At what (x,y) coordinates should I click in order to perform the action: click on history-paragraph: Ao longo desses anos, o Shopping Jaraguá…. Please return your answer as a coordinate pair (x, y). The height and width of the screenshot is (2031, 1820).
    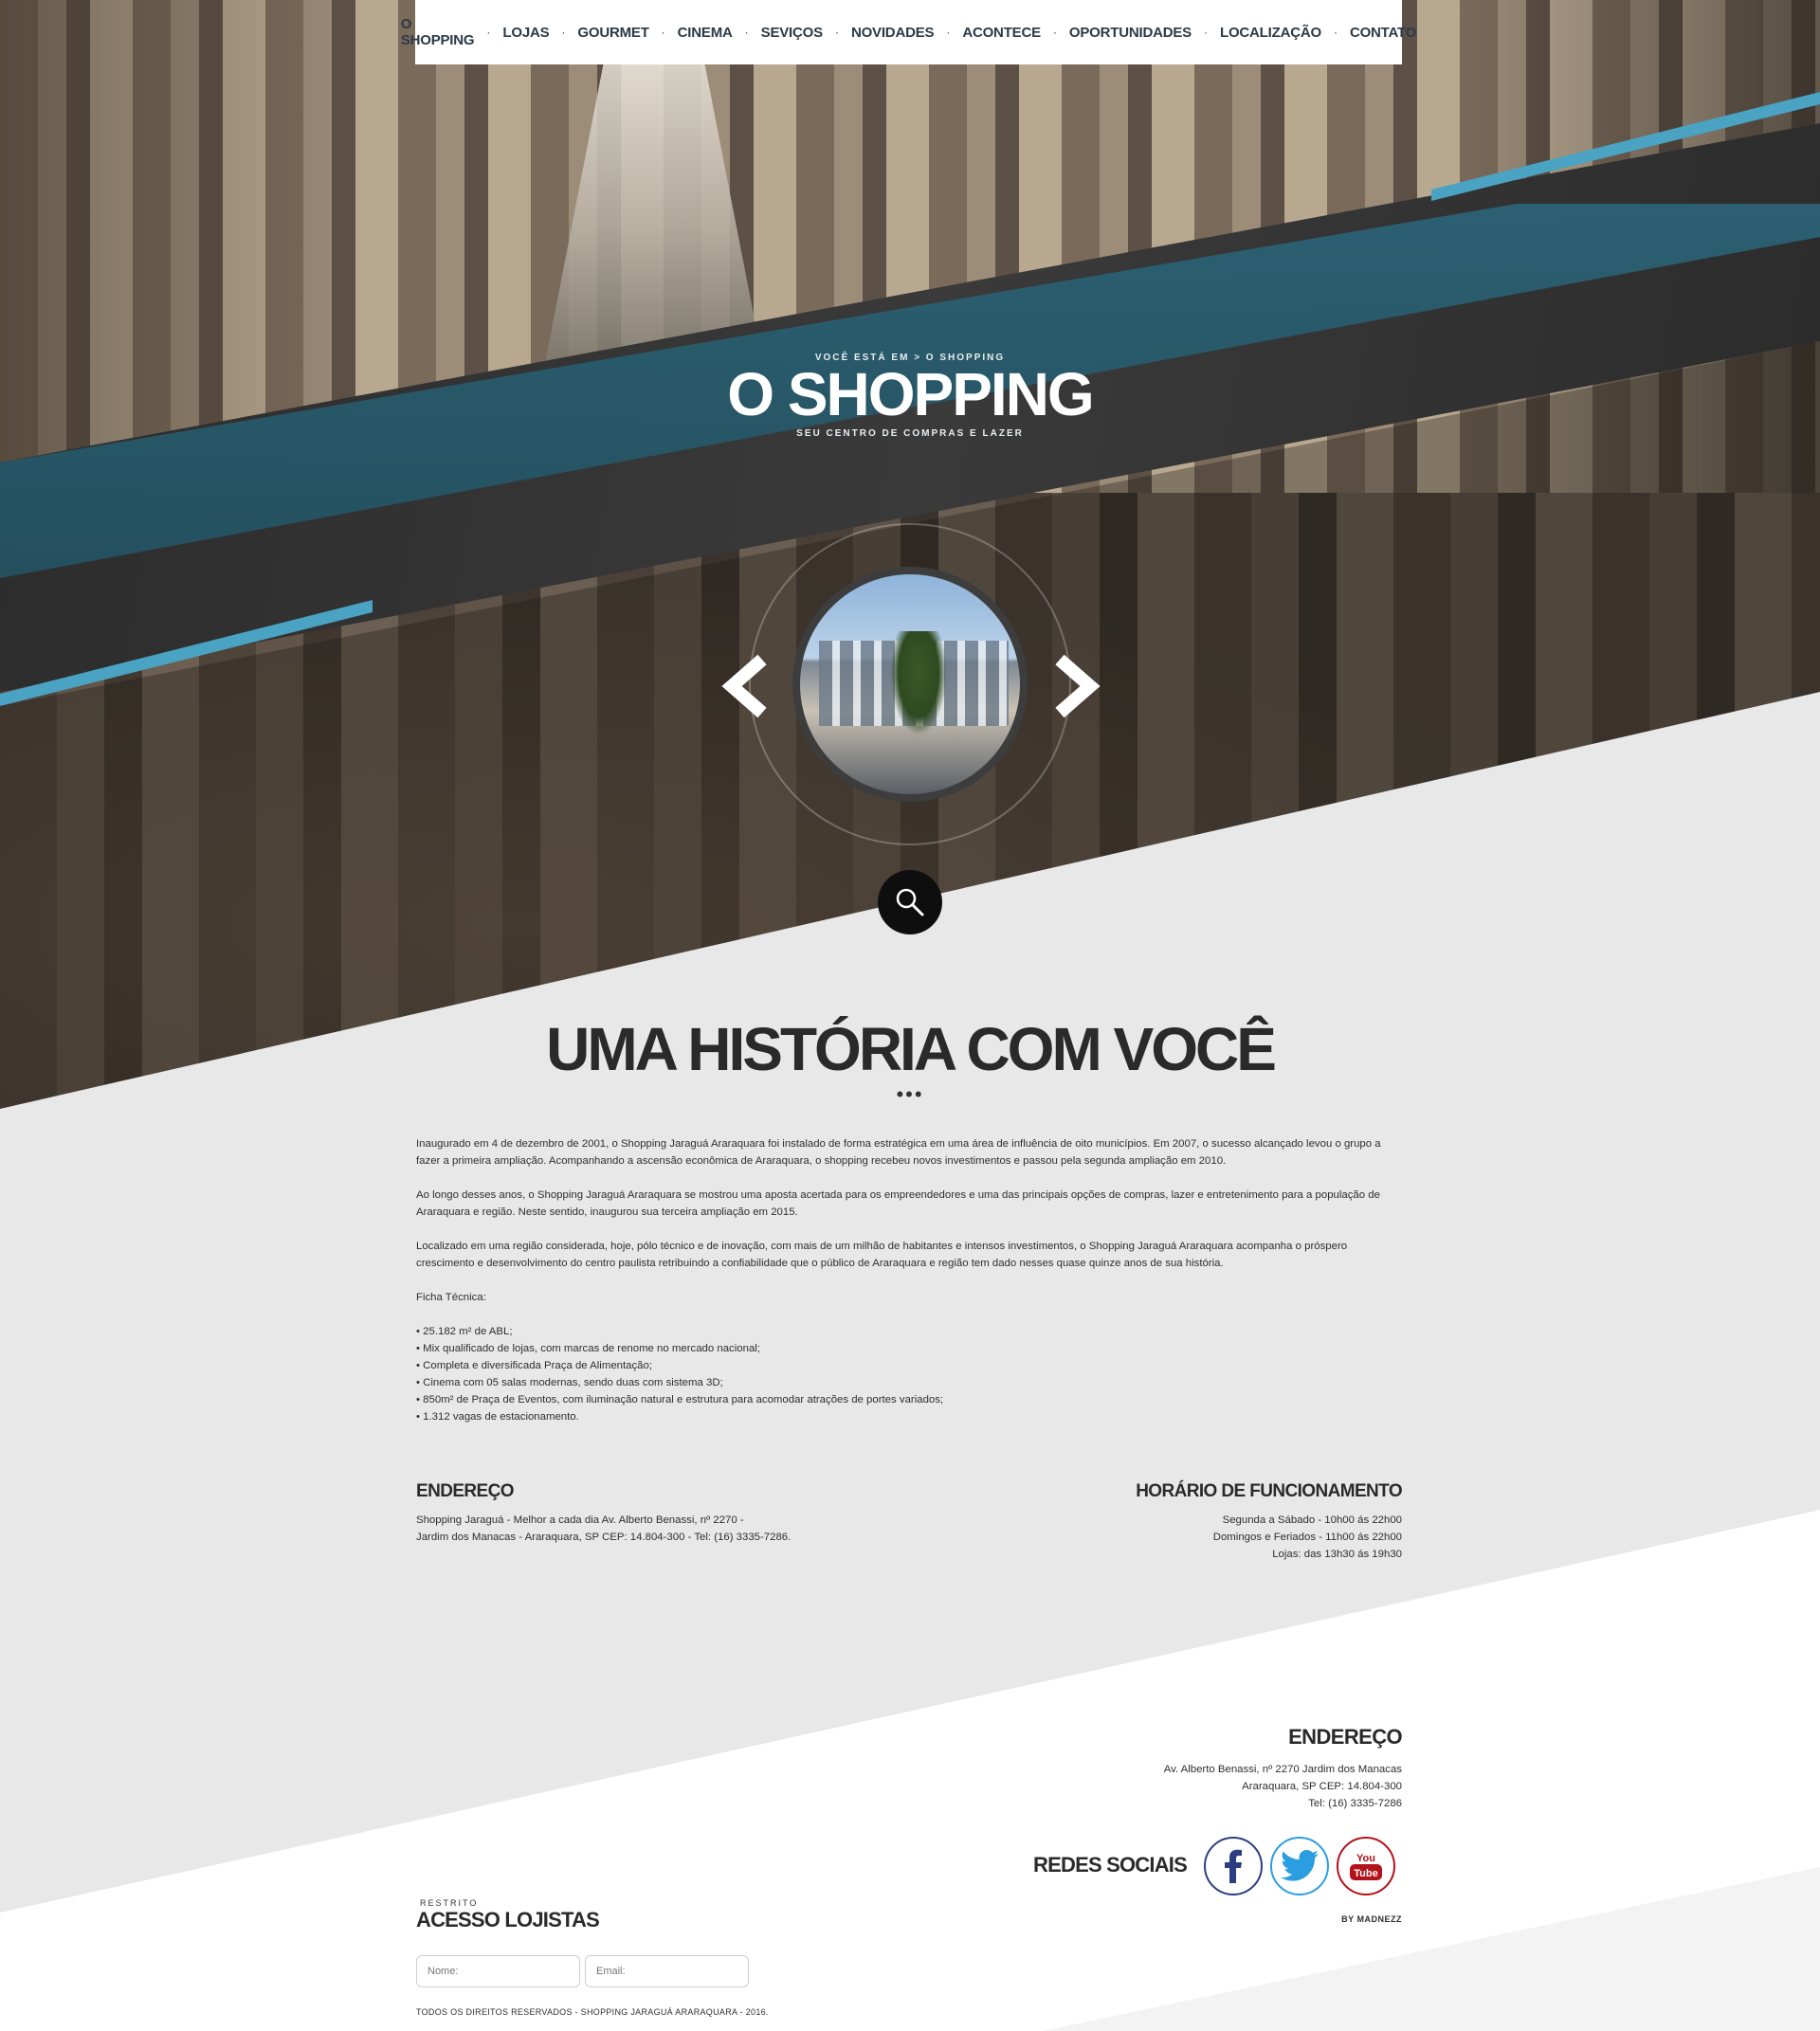
    Looking at the image, I should click on (898, 1203).